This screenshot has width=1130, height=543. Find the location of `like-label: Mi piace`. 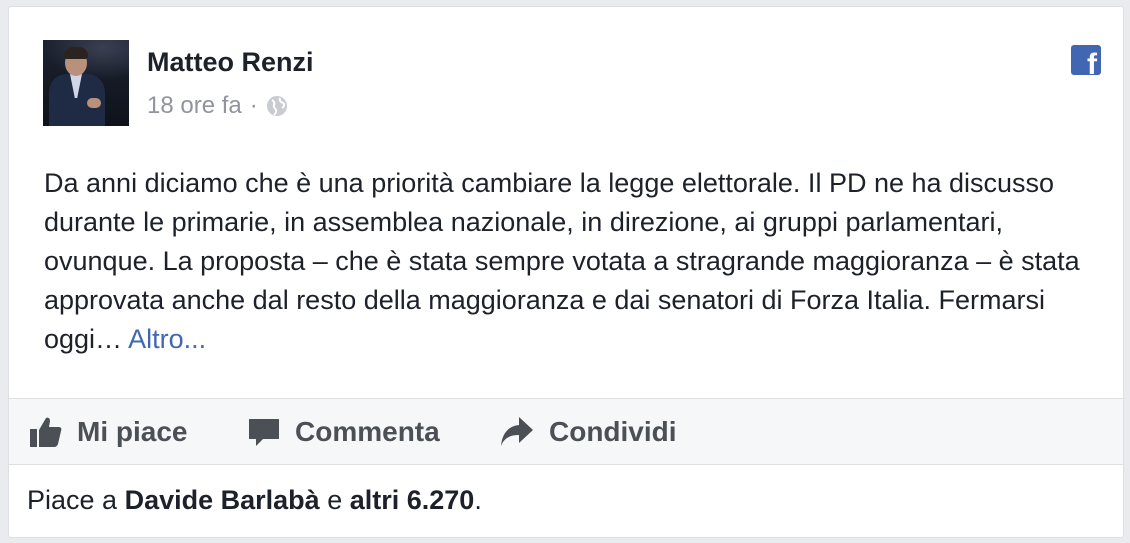

like-label: Mi piace is located at coordinates (132, 431).